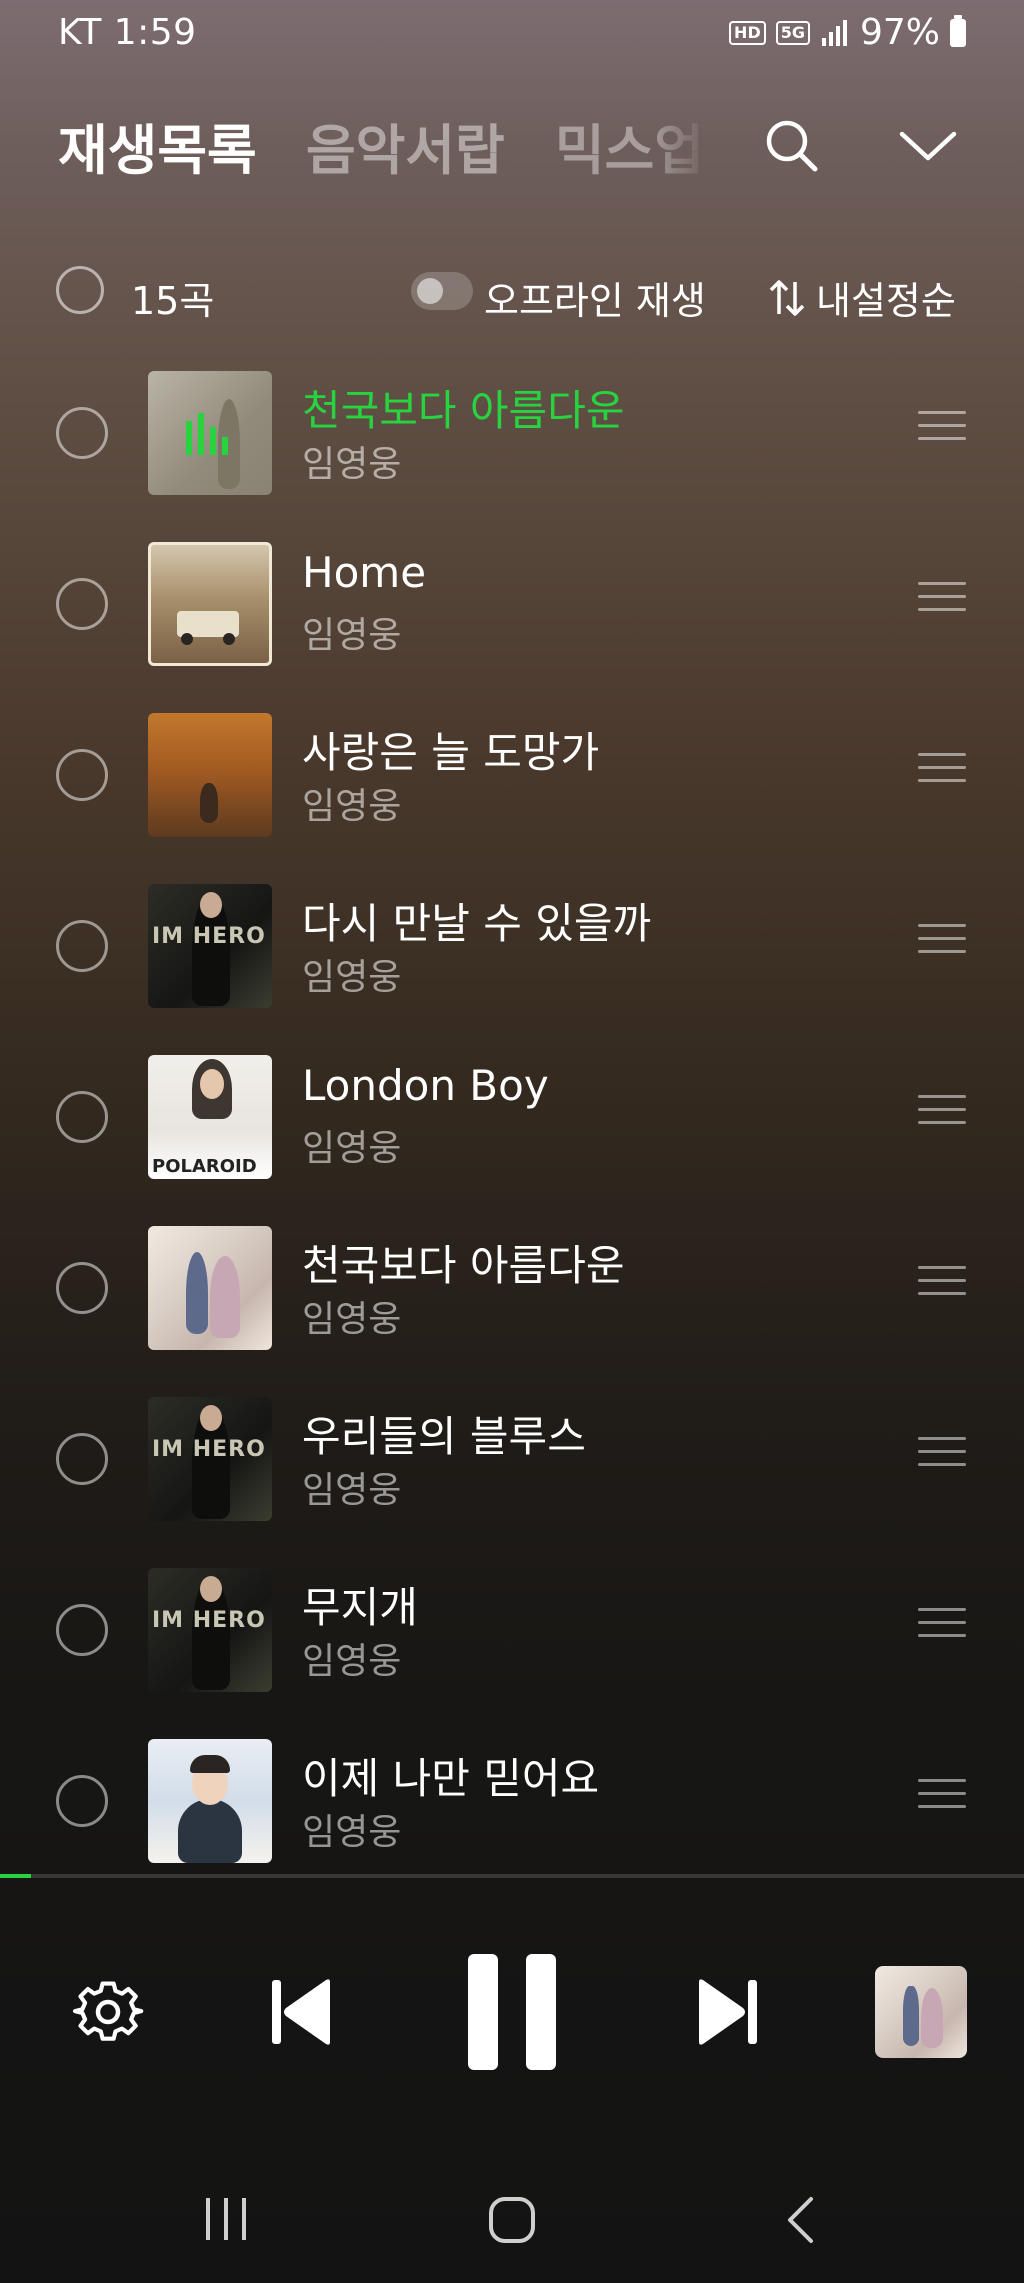 Image resolution: width=1024 pixels, height=2283 pixels. I want to click on pause-icon, so click(512, 2012).